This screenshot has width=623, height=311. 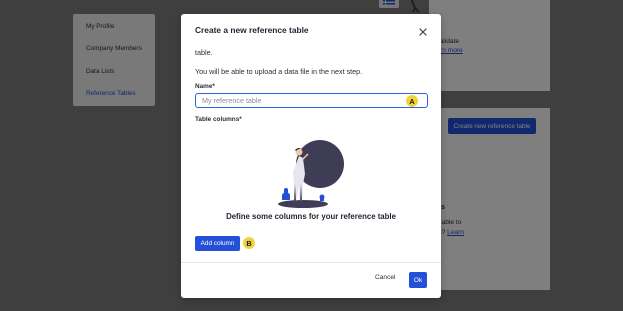 What do you see at coordinates (418, 280) in the screenshot?
I see `ok-button: Ok` at bounding box center [418, 280].